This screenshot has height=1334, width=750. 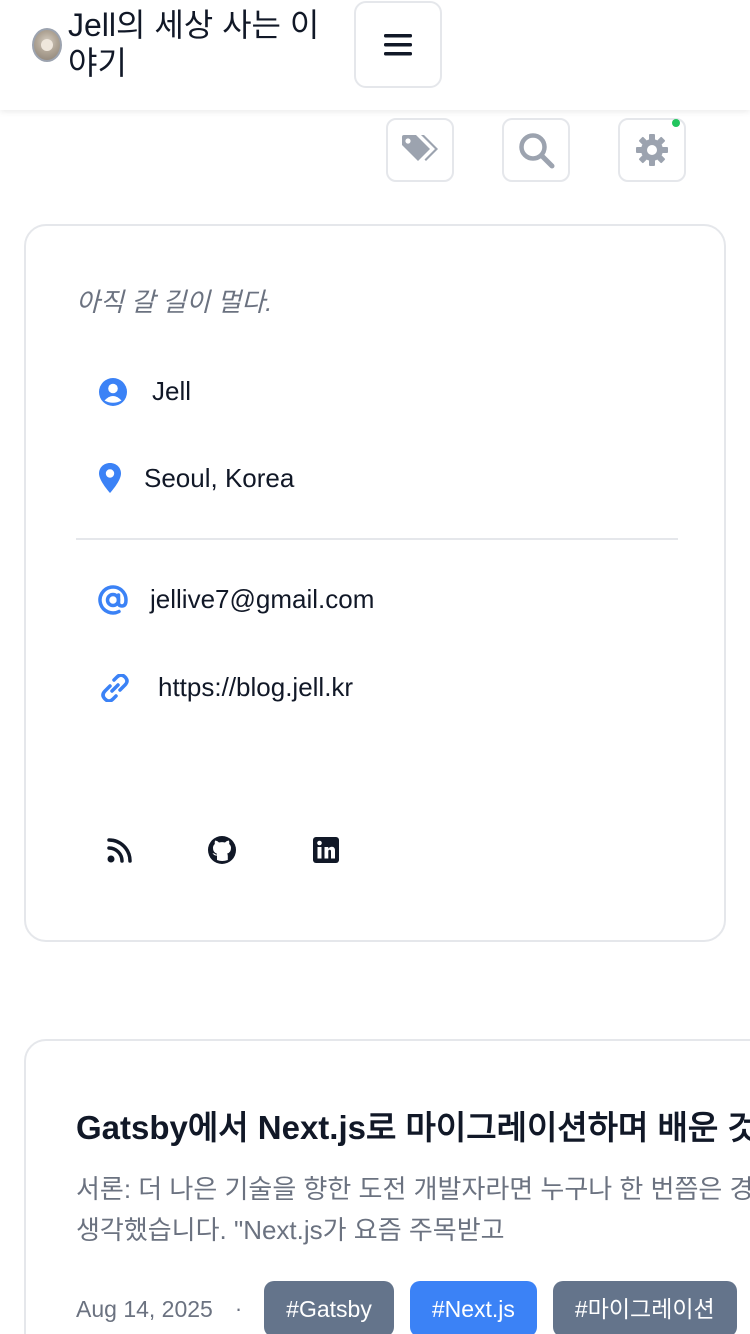 I want to click on post-date: Aug 14, 2025, so click(x=144, y=1308).